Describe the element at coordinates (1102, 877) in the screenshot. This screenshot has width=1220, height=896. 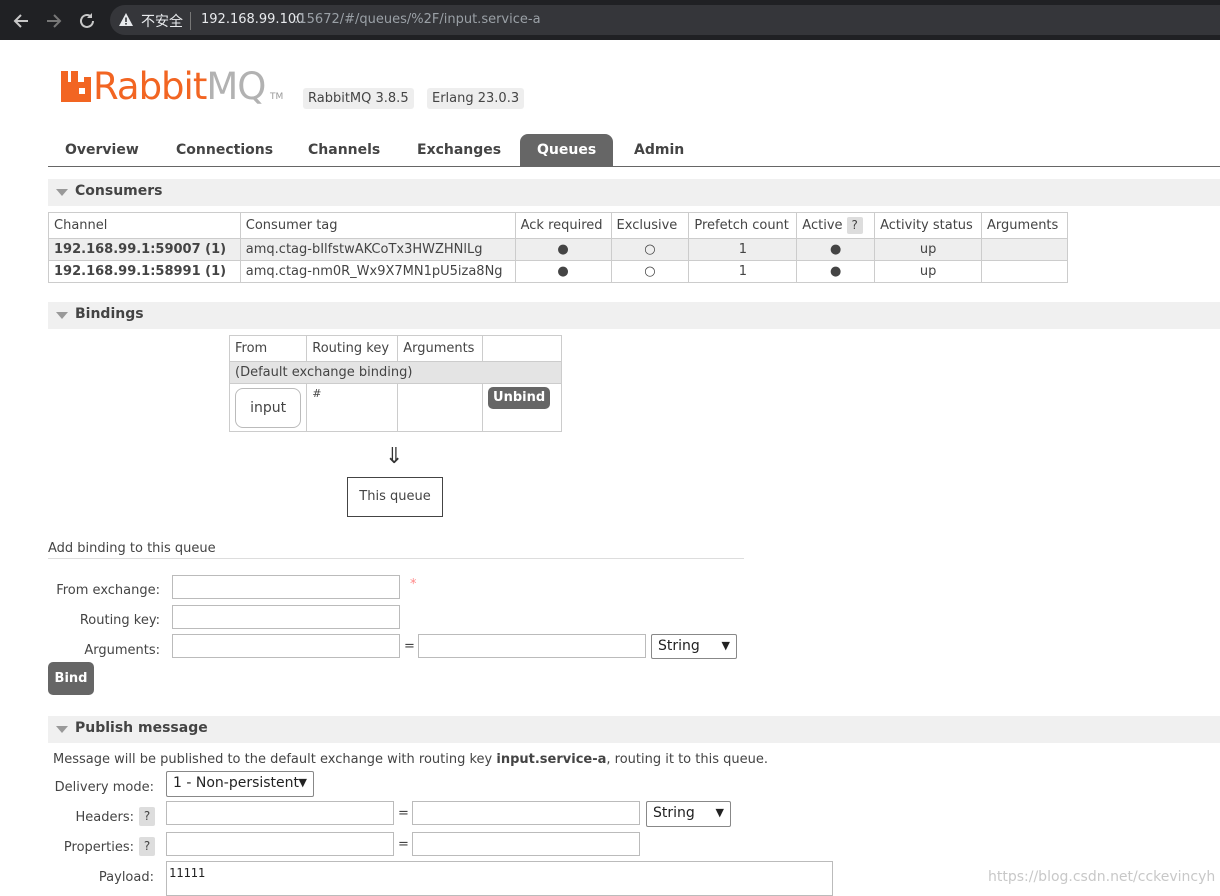
I see `watermark: https://blog.csdn.net/cckevincyh` at that location.